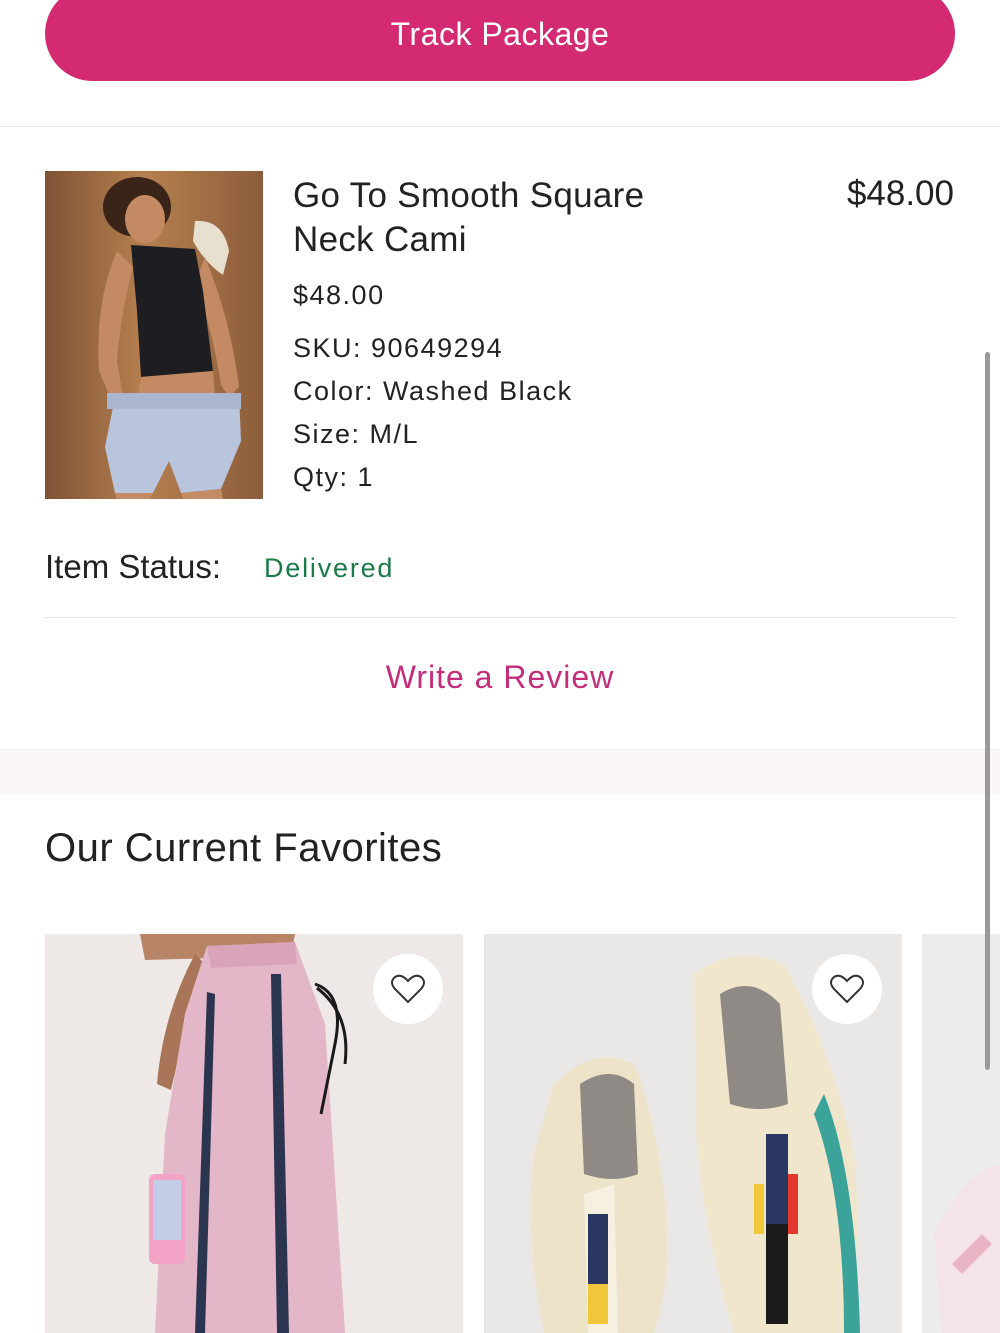  What do you see at coordinates (503, 218) in the screenshot?
I see `product-name: Go To Smooth Square Neck Cami` at bounding box center [503, 218].